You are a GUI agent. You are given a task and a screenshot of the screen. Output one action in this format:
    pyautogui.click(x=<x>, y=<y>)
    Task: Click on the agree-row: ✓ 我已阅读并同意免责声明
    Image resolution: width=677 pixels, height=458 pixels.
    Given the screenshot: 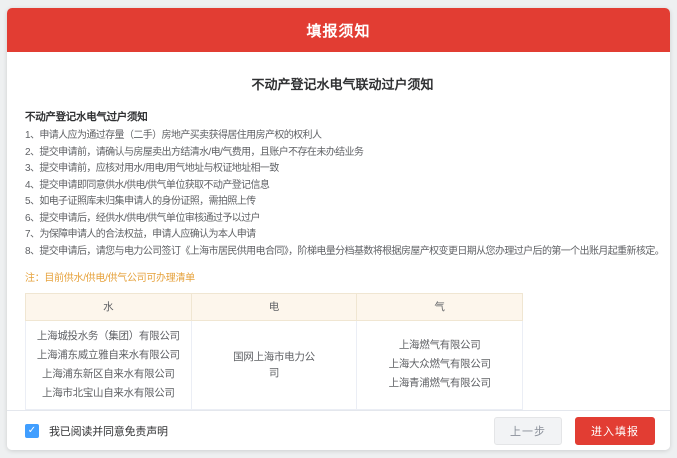 What is the action you would take?
    pyautogui.click(x=96, y=431)
    